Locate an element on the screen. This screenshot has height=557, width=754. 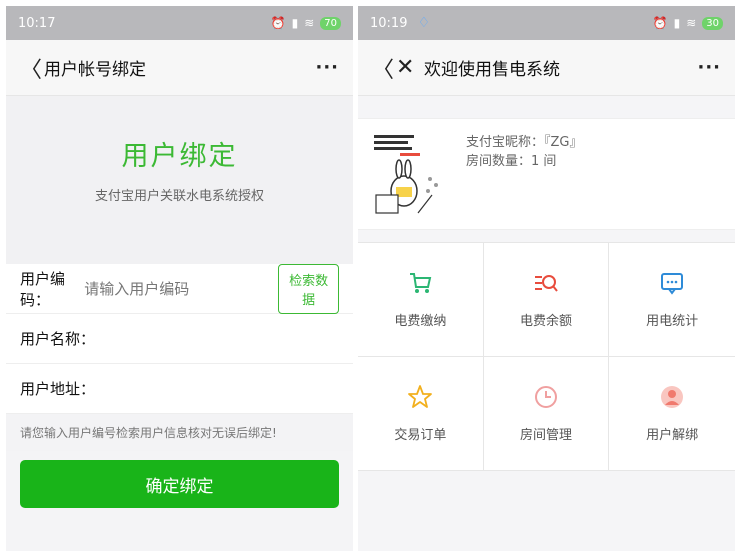
star-icon is located at coordinates (420, 396).